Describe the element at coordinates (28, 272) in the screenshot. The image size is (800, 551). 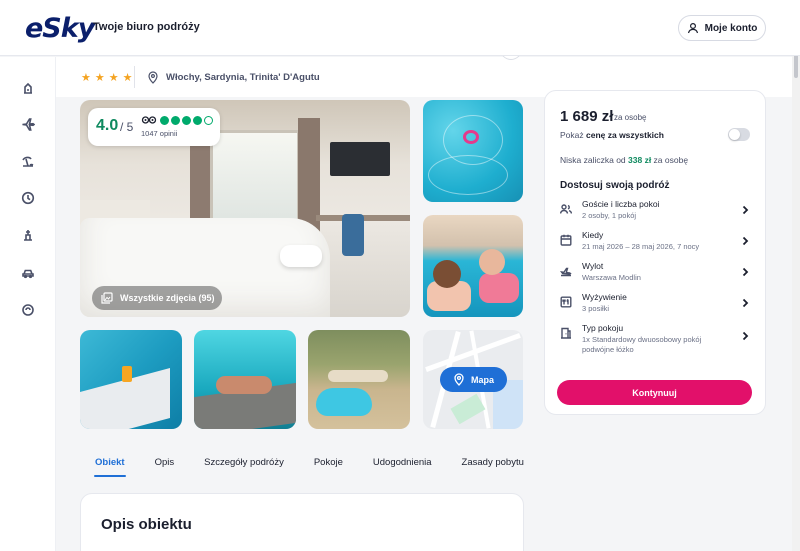
I see `car-icon` at that location.